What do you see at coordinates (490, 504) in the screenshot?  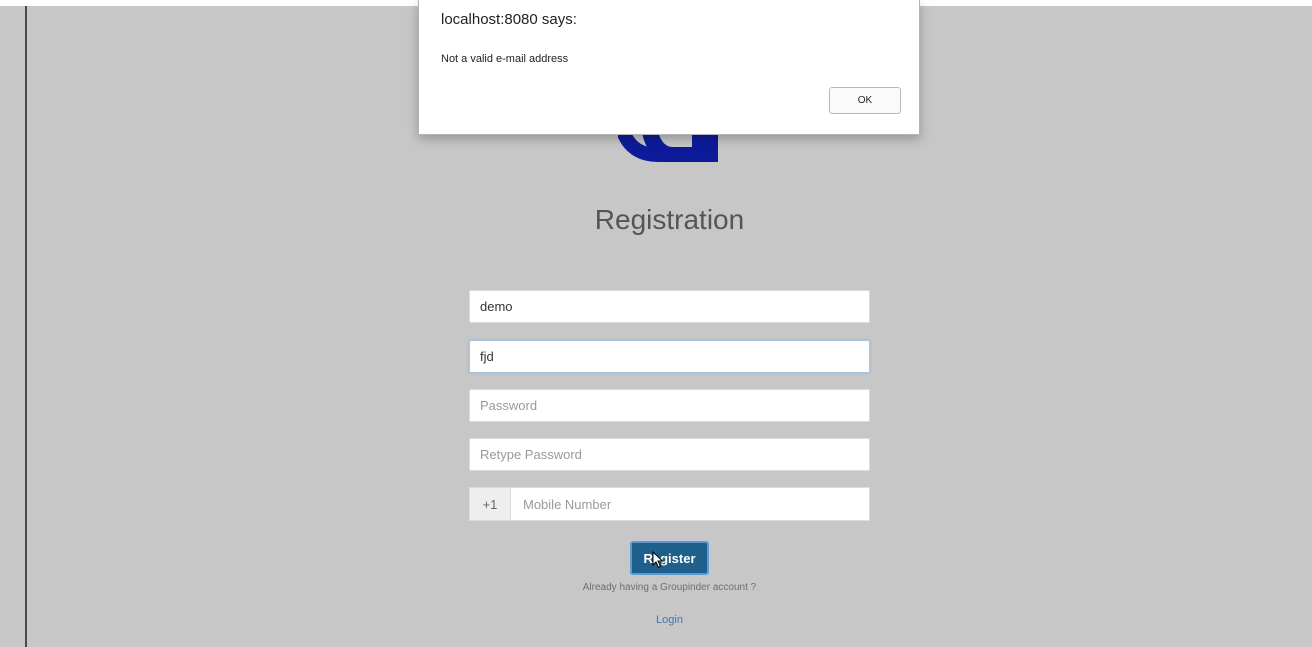 I see `country-code-addon: +1` at bounding box center [490, 504].